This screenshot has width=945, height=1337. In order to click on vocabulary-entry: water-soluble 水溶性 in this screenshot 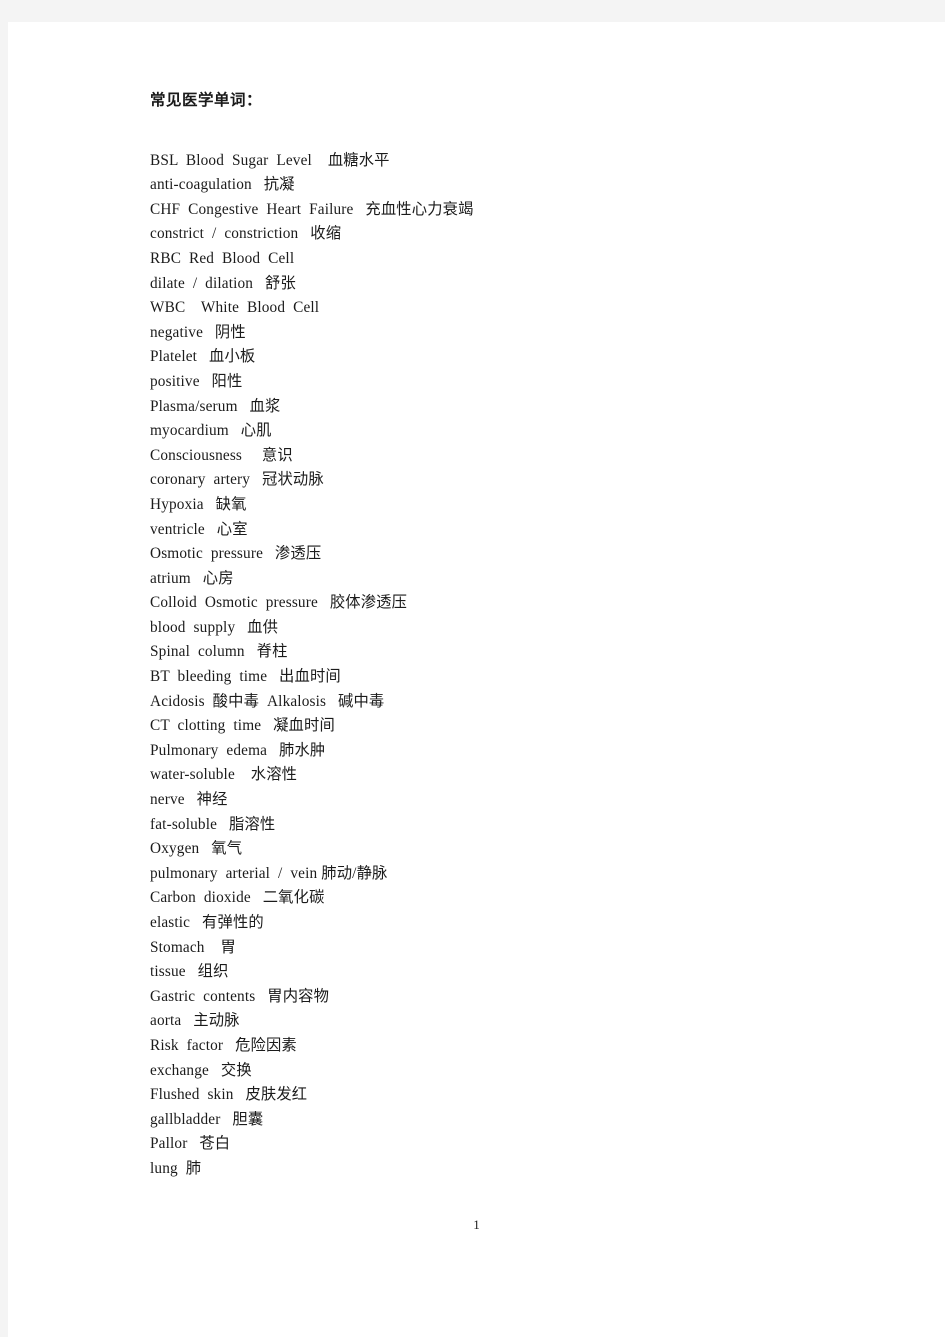, I will do `click(224, 775)`.